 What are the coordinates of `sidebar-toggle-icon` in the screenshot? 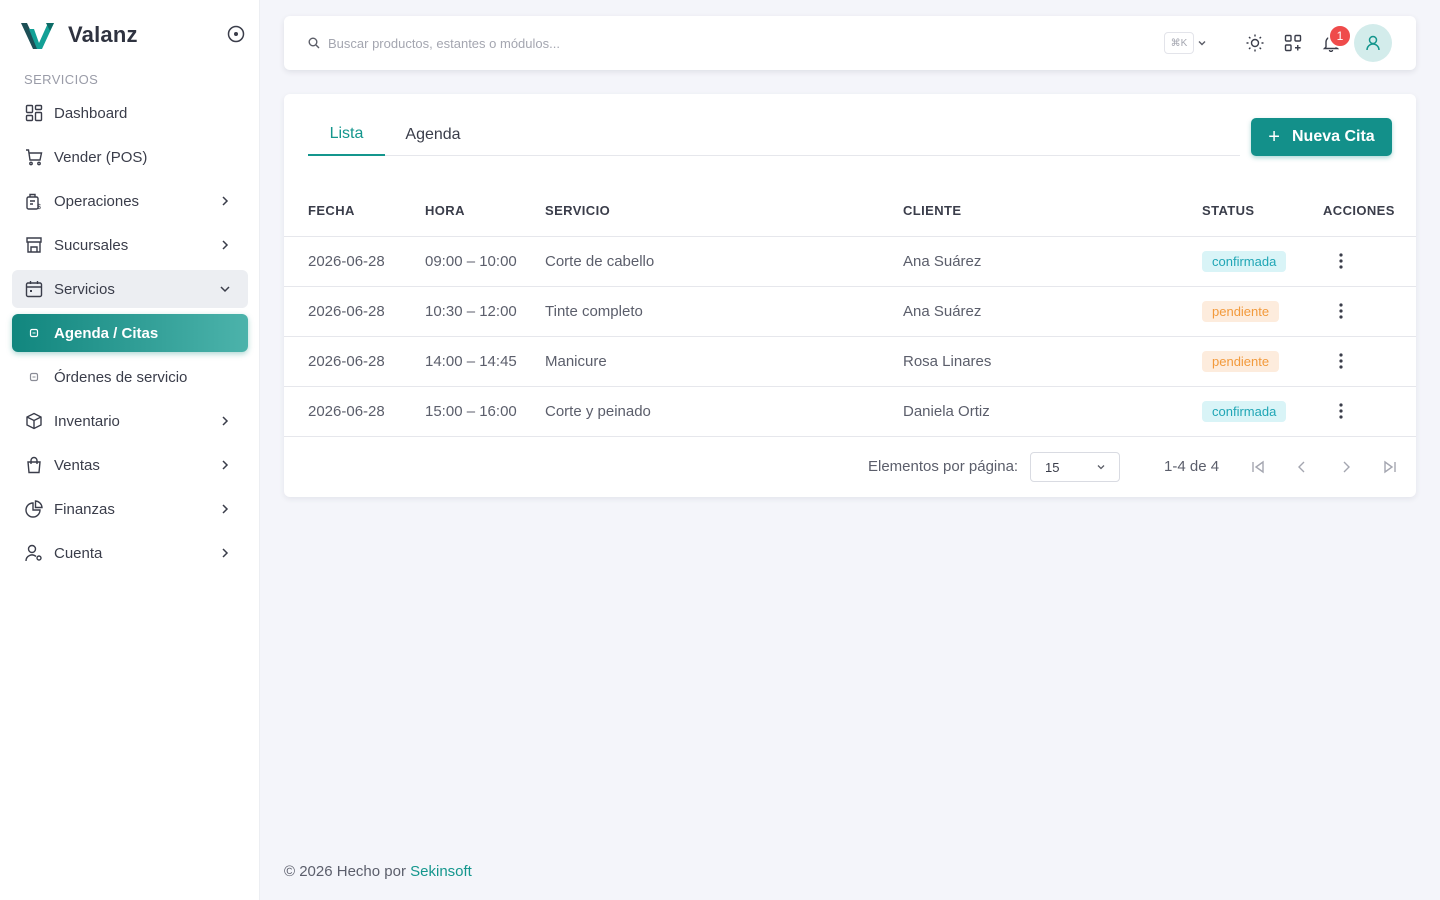 It's located at (236, 34).